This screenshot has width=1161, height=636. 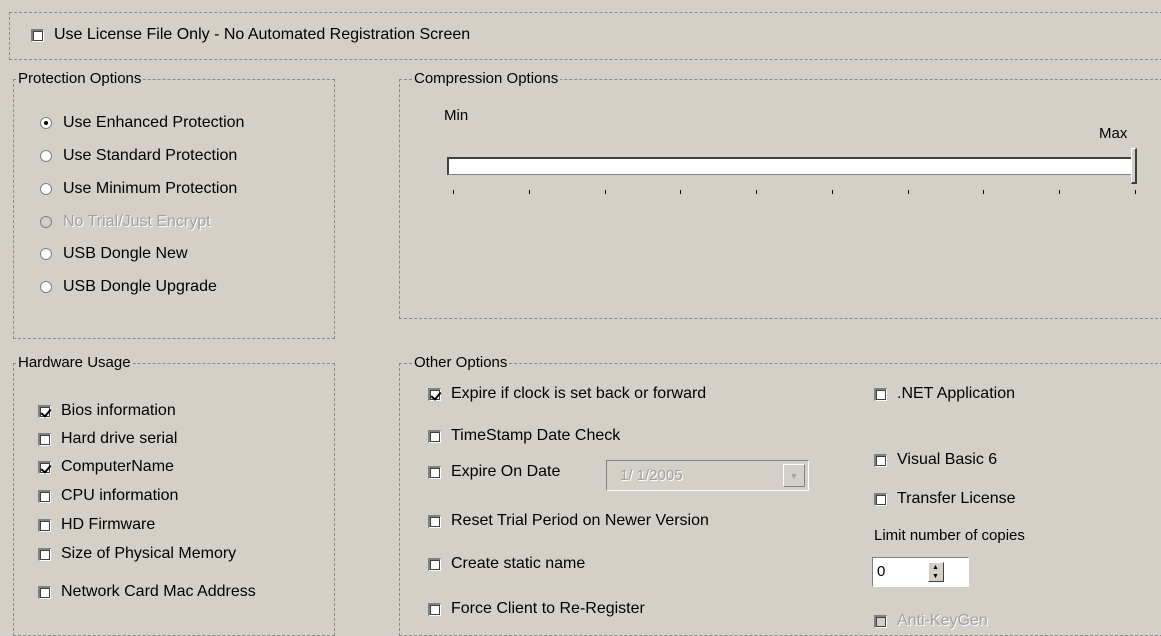 I want to click on timestamp-date-check-option: TimeStamp Date Check, so click(x=524, y=436).